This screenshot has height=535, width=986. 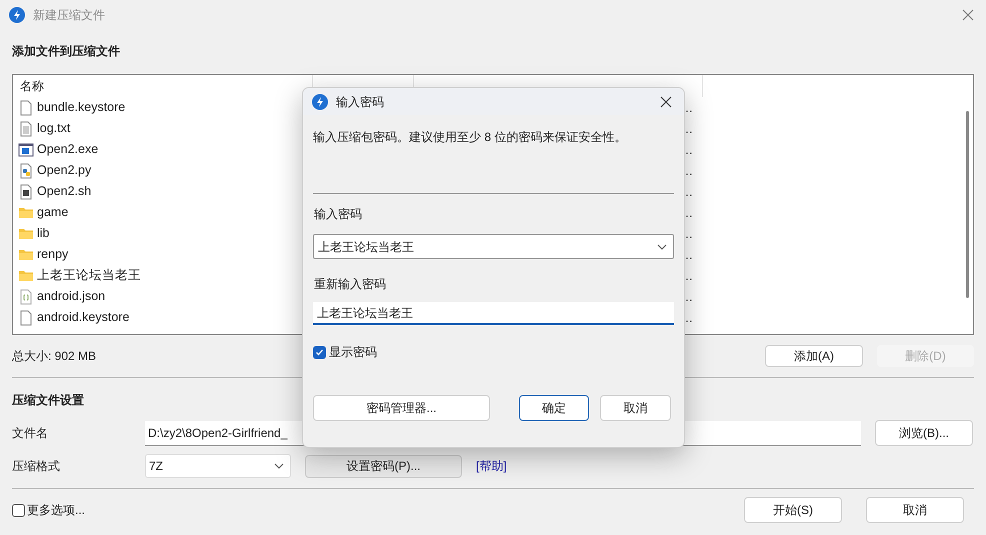 What do you see at coordinates (18, 510) in the screenshot?
I see `more-options-checkbox` at bounding box center [18, 510].